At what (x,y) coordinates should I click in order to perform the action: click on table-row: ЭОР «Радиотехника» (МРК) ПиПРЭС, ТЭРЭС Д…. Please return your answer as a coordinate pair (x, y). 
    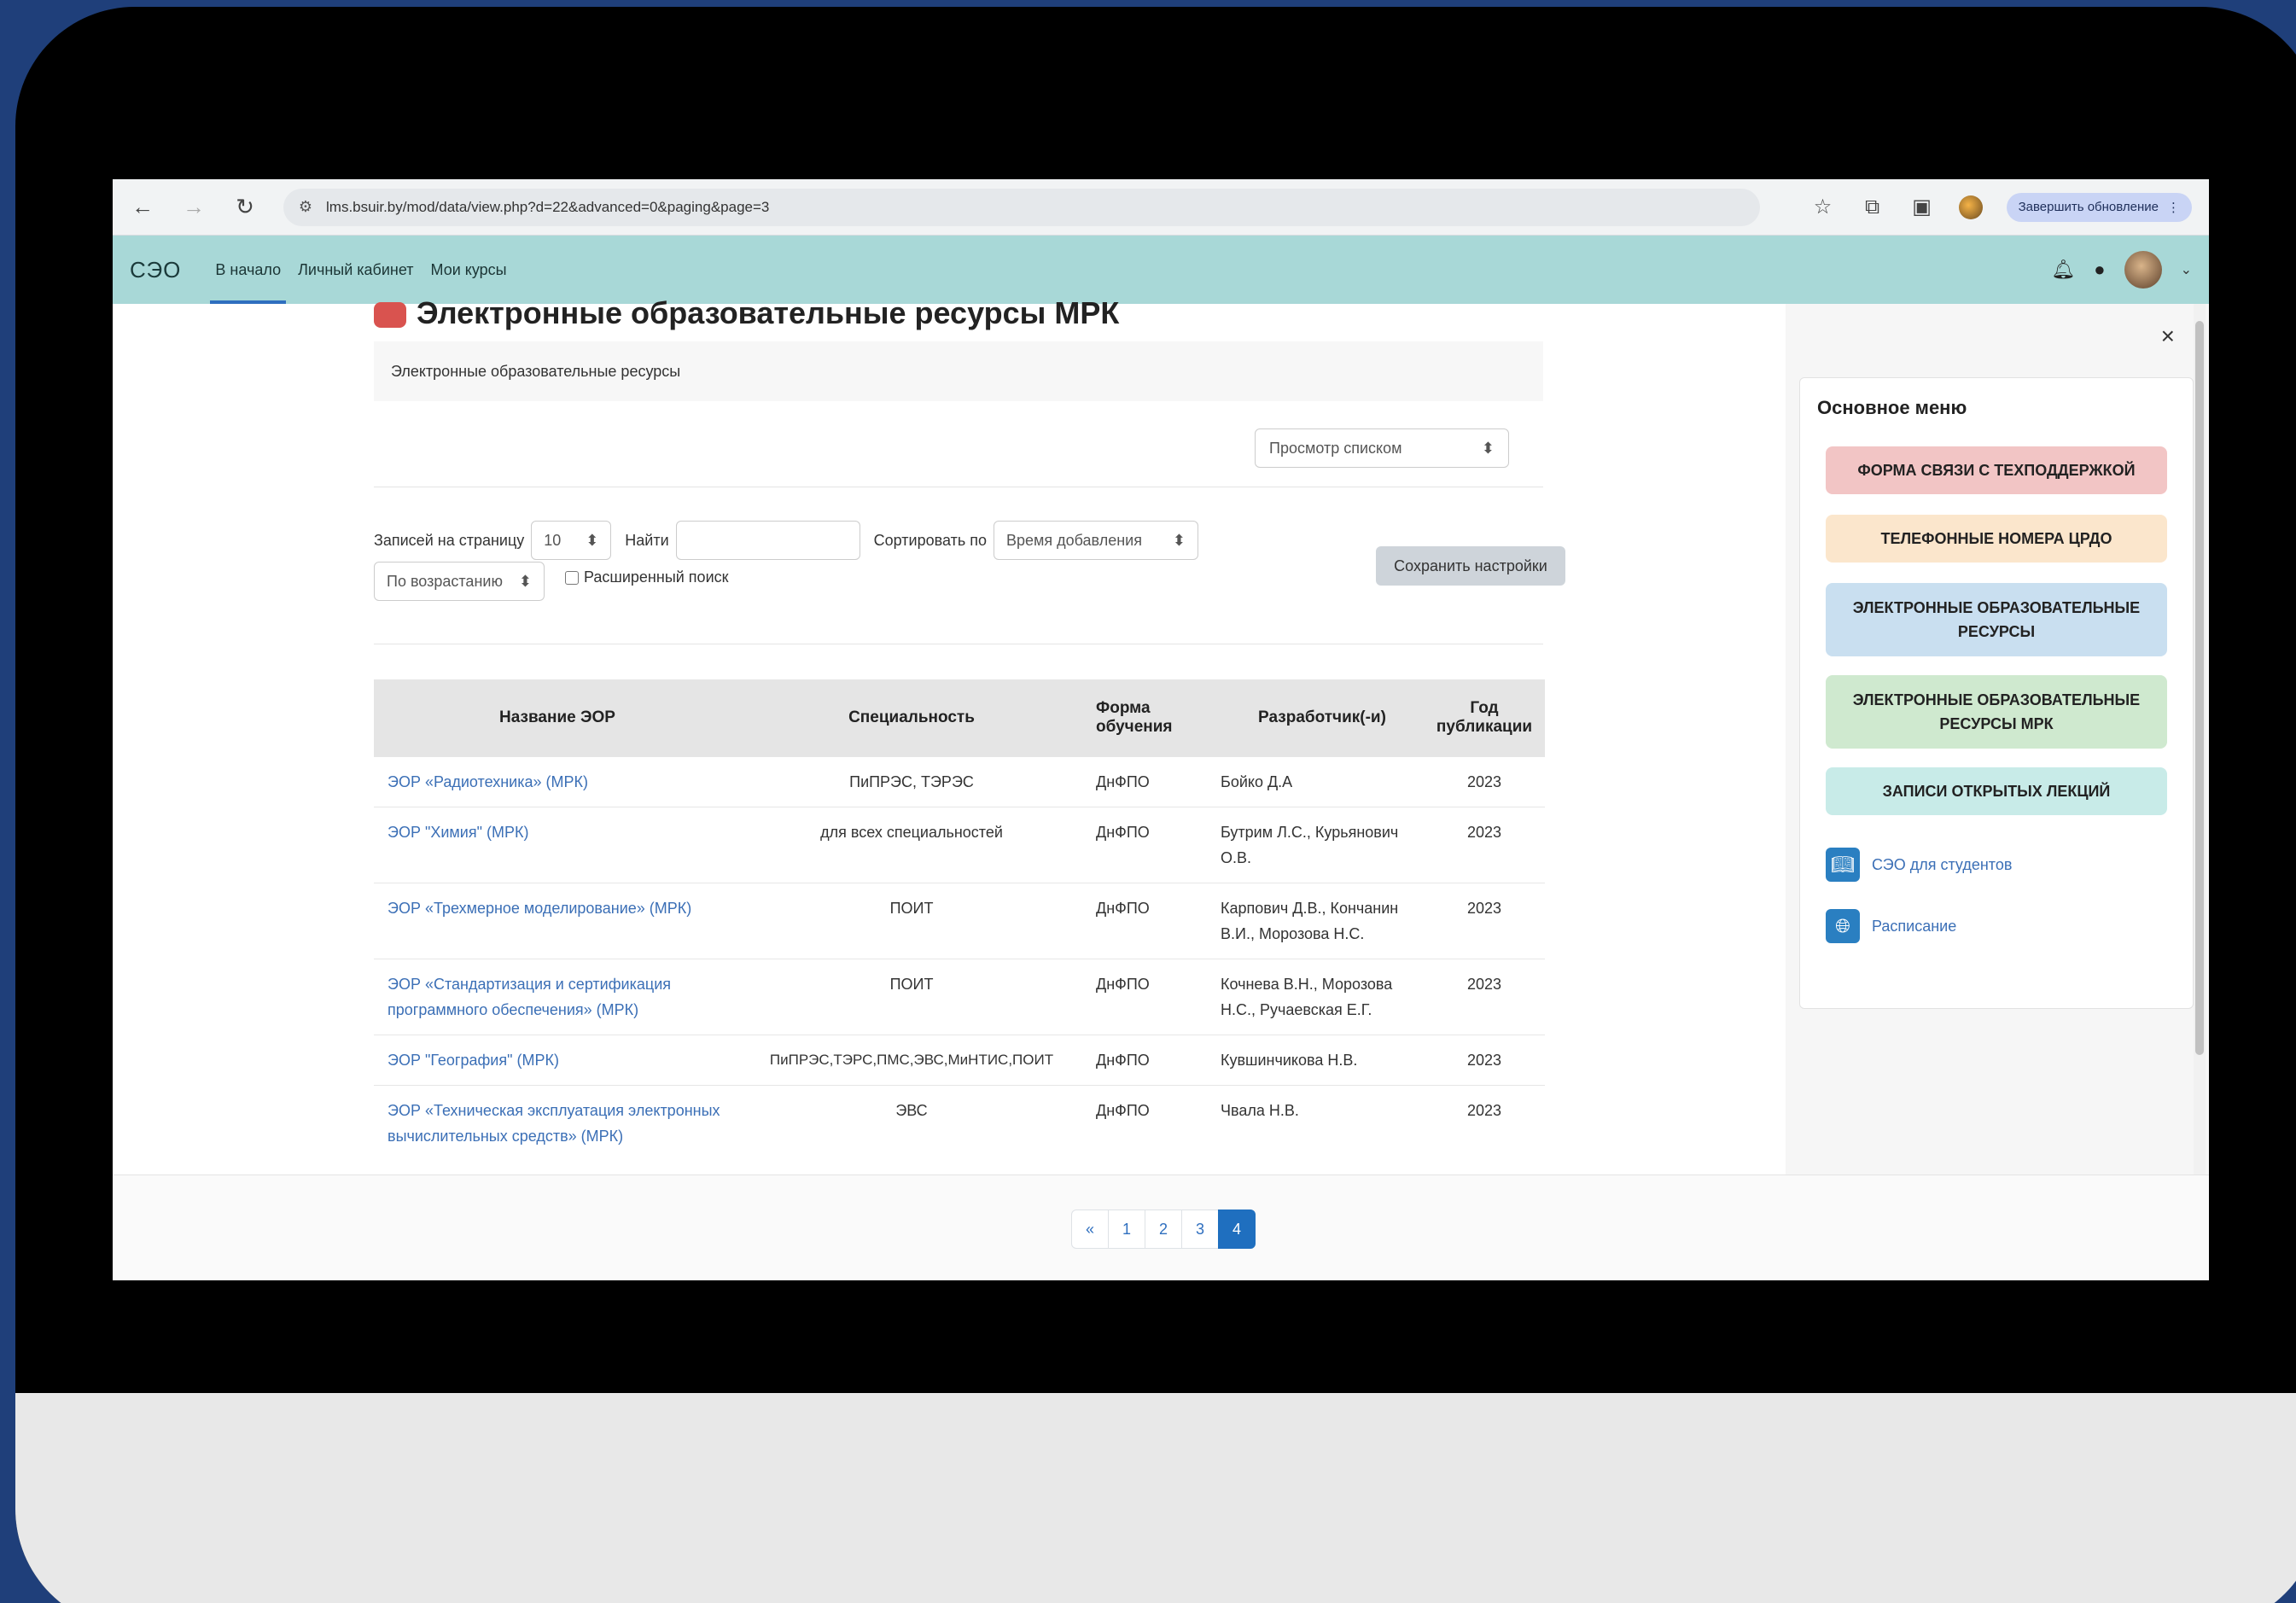
    Looking at the image, I should click on (960, 781).